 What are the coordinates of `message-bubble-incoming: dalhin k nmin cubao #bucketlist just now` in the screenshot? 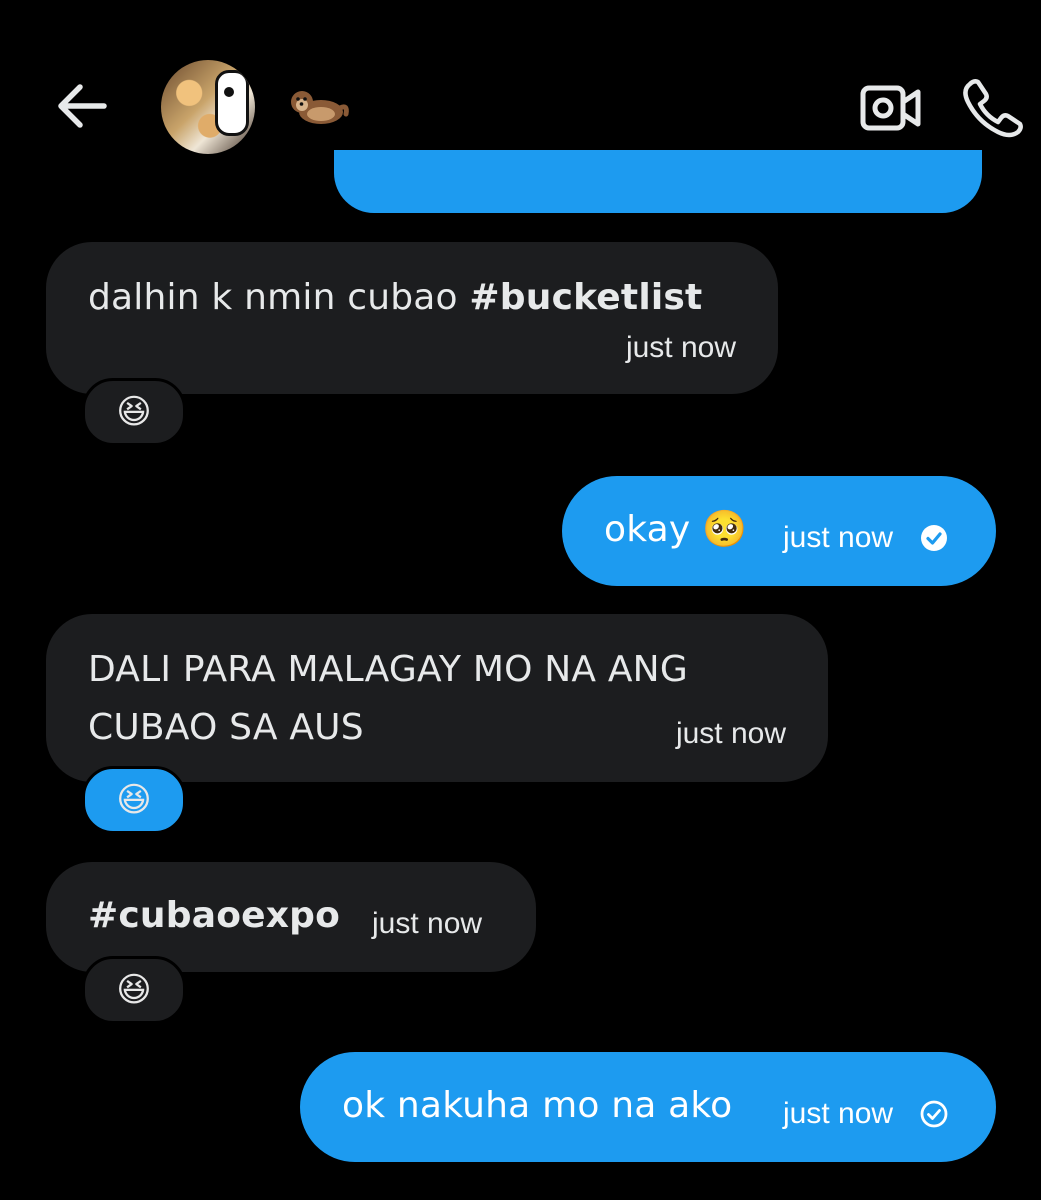 It's located at (412, 318).